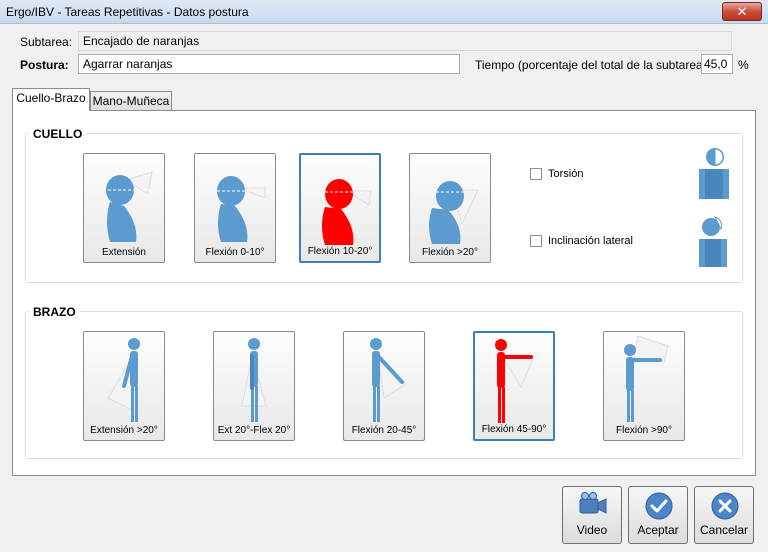 This screenshot has width=768, height=552. Describe the element at coordinates (742, 11) in the screenshot. I see `window-close-button: ✕` at that location.